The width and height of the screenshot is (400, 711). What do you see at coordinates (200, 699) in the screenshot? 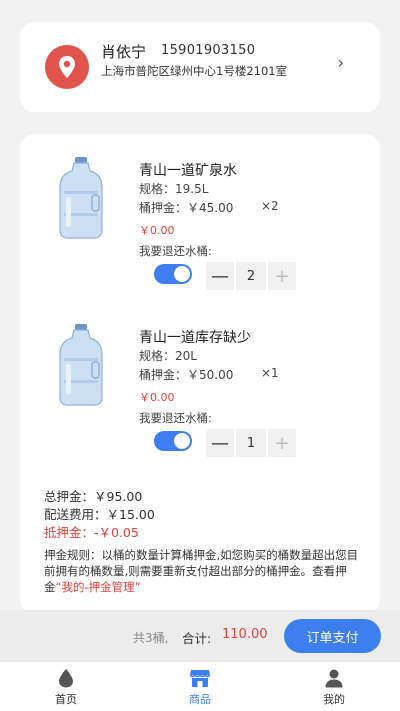
I see `tab-label: 商品` at bounding box center [200, 699].